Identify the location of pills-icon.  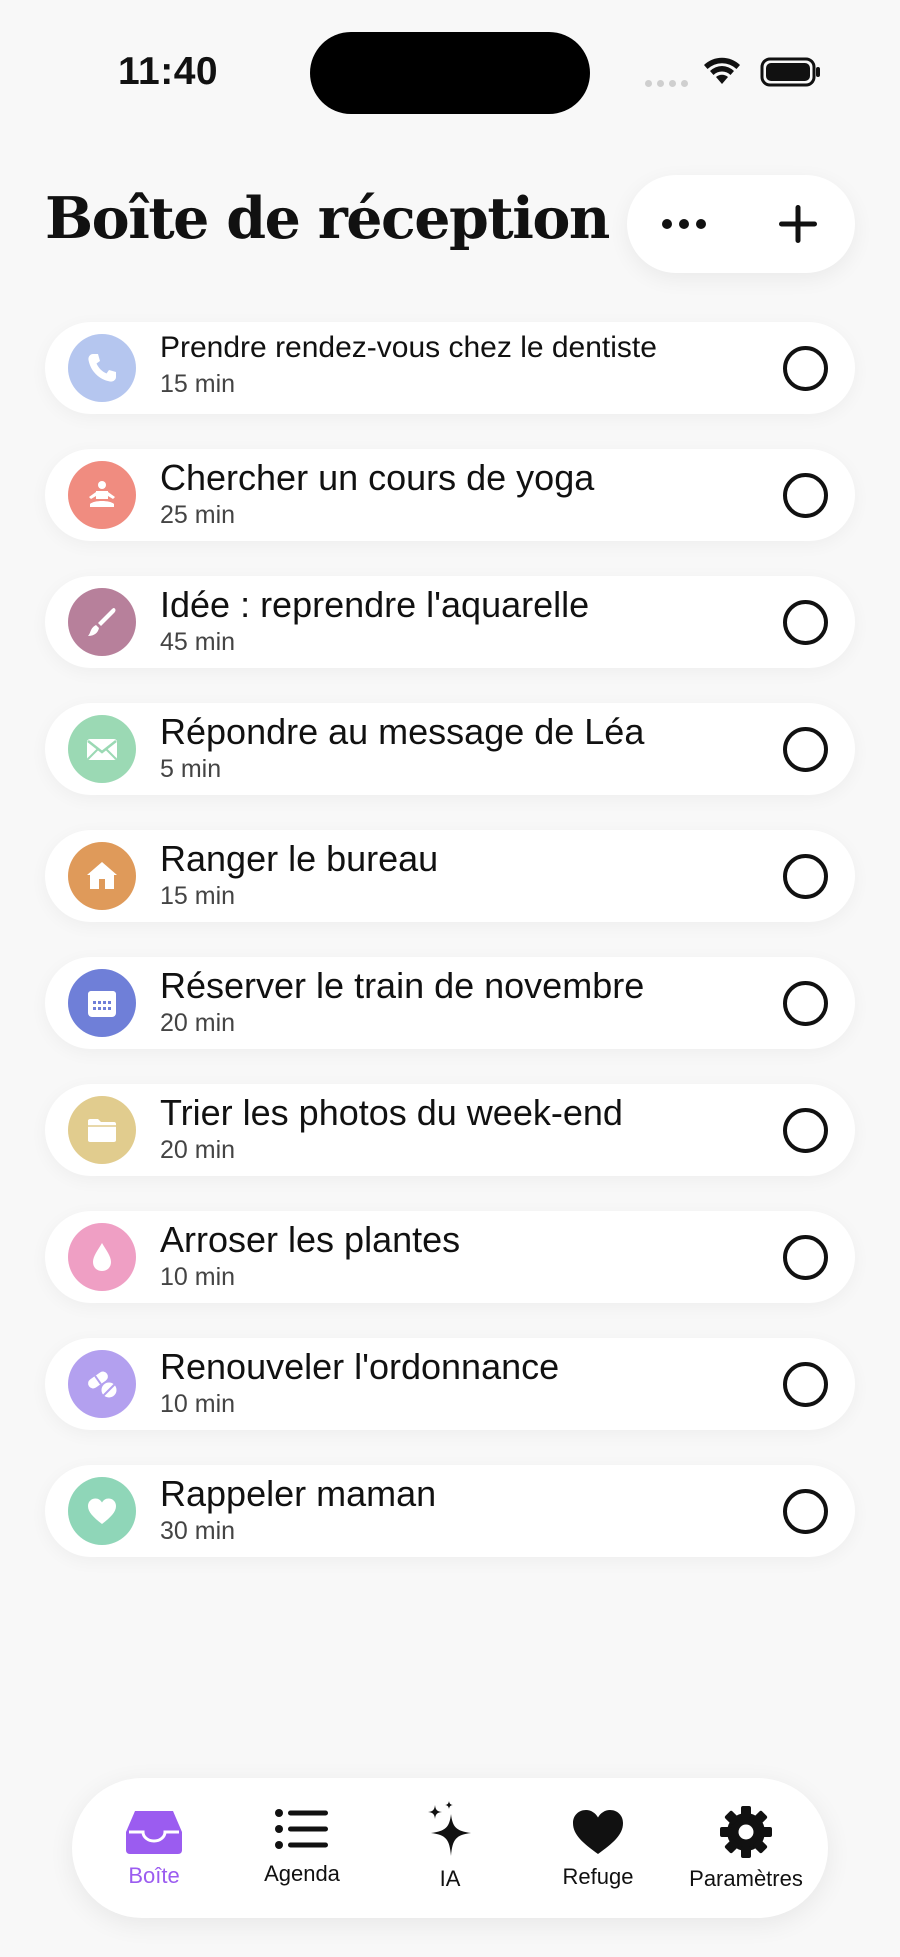
(102, 1384).